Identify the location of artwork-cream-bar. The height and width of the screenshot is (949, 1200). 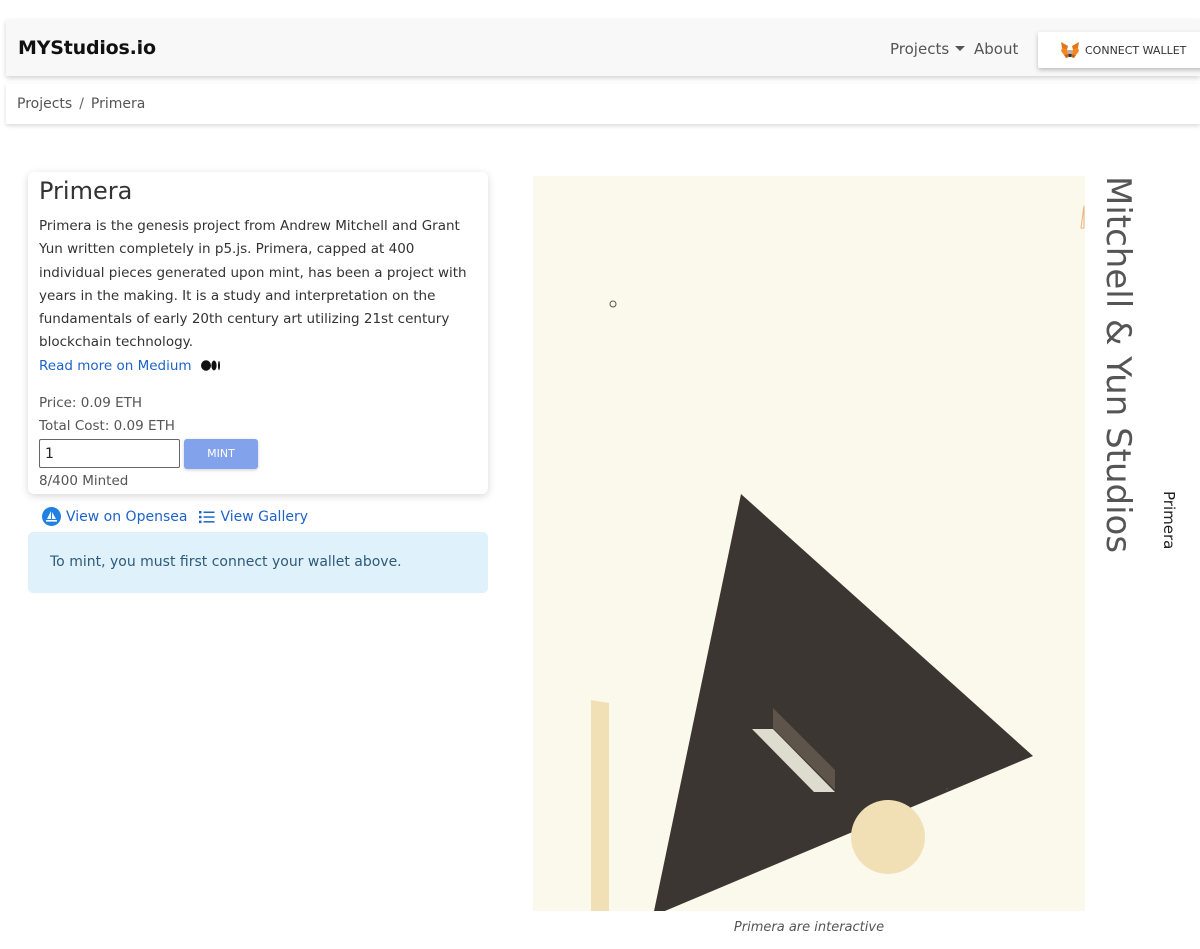
(600, 805).